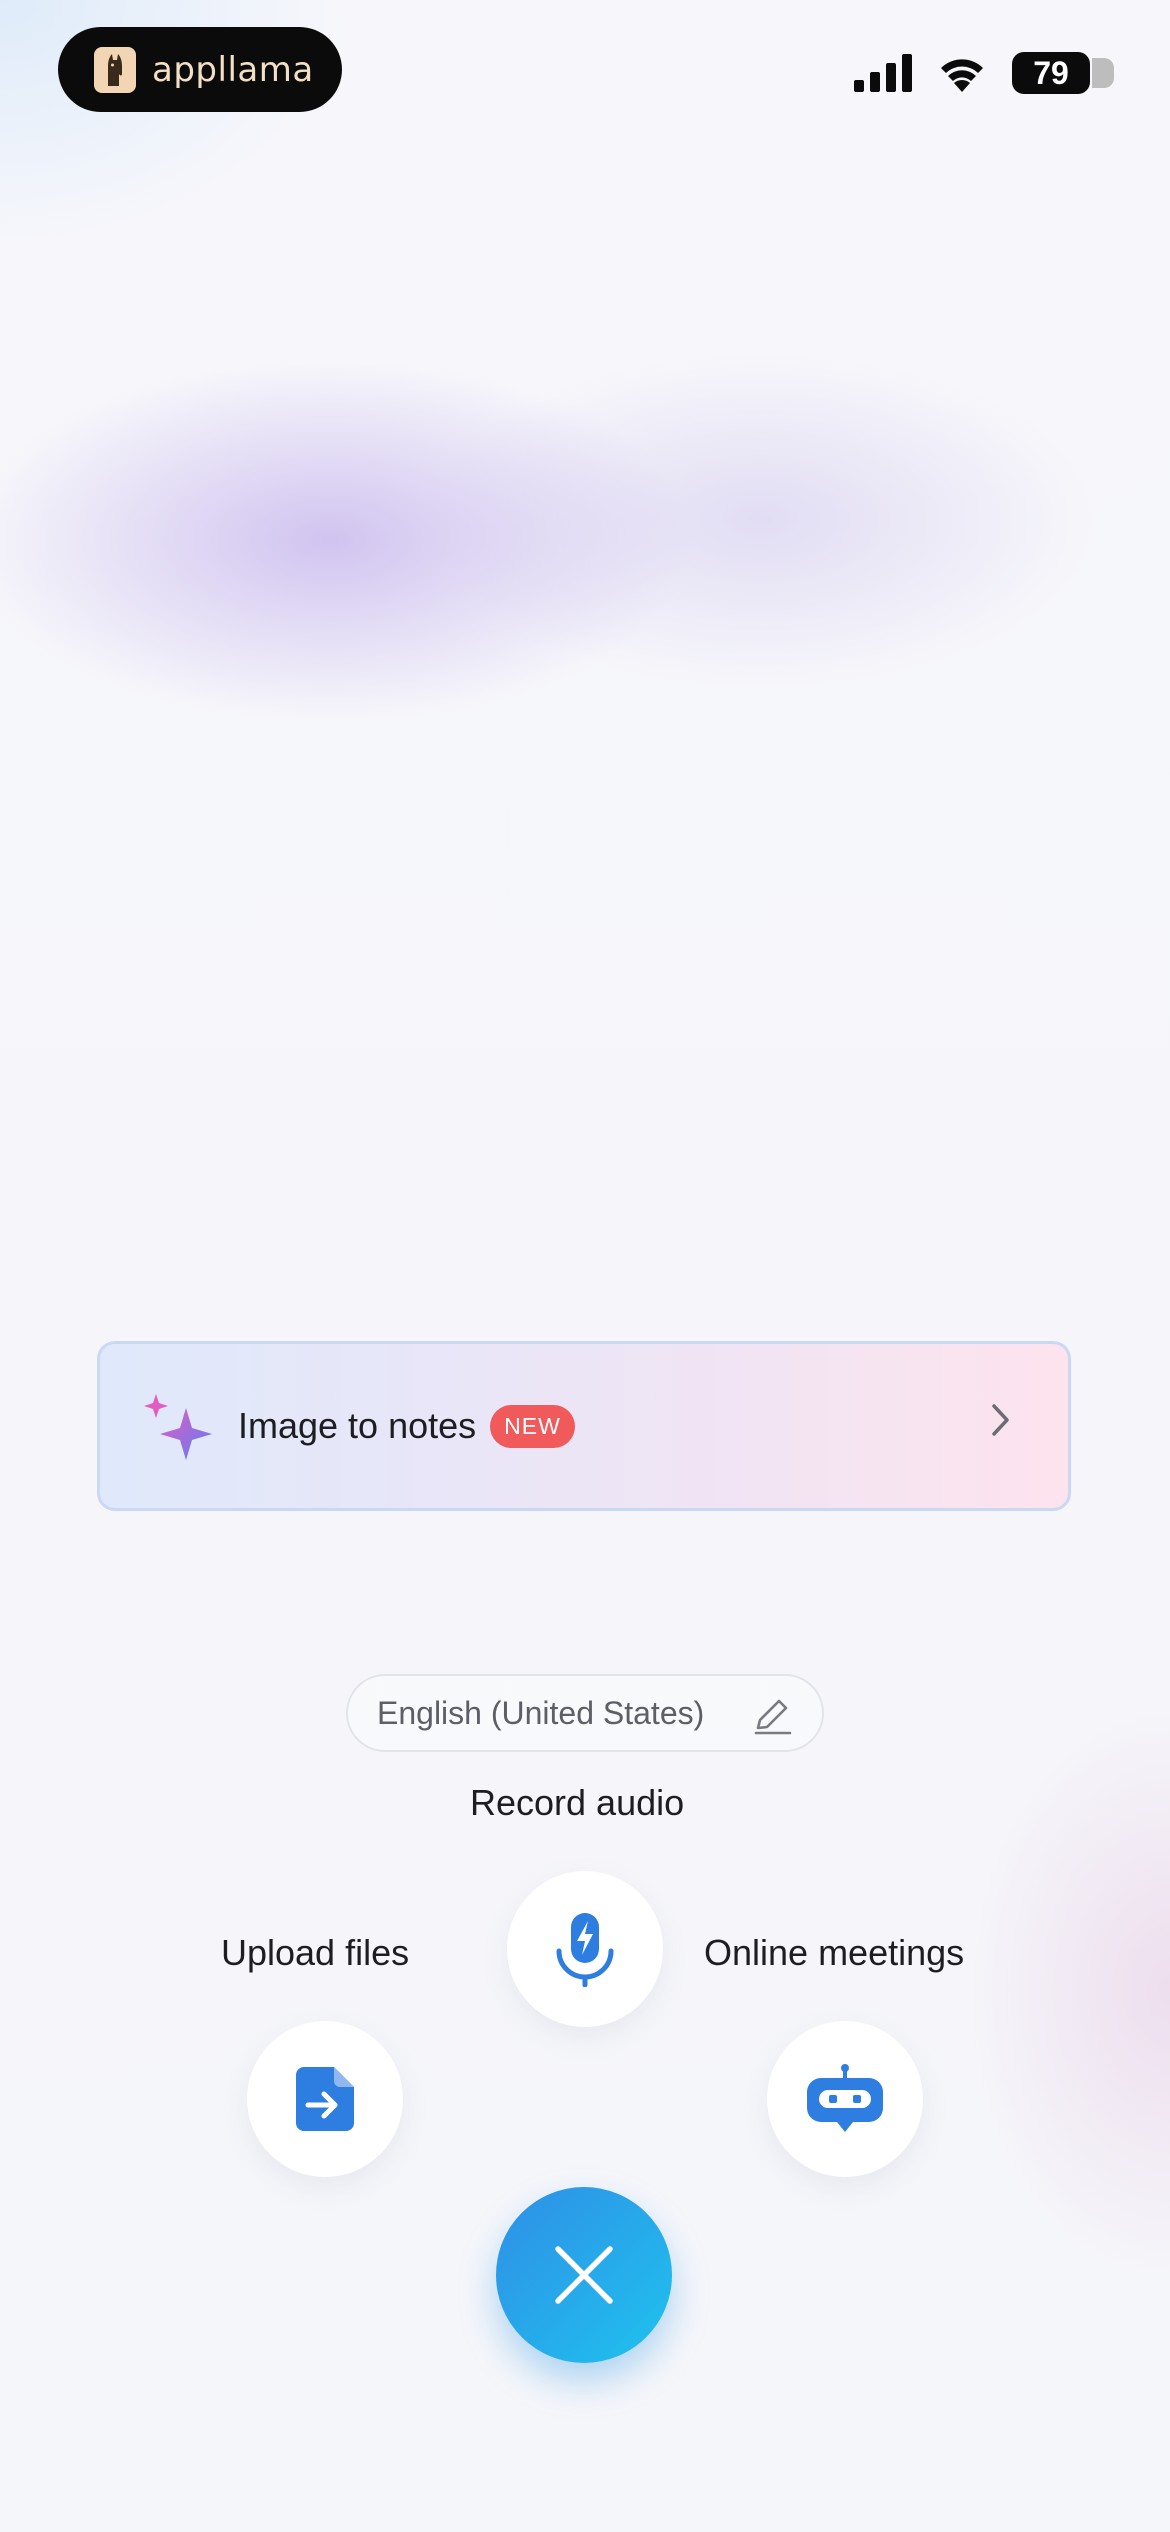 The image size is (1170, 2532). I want to click on banner-title: Image to notes, so click(357, 1425).